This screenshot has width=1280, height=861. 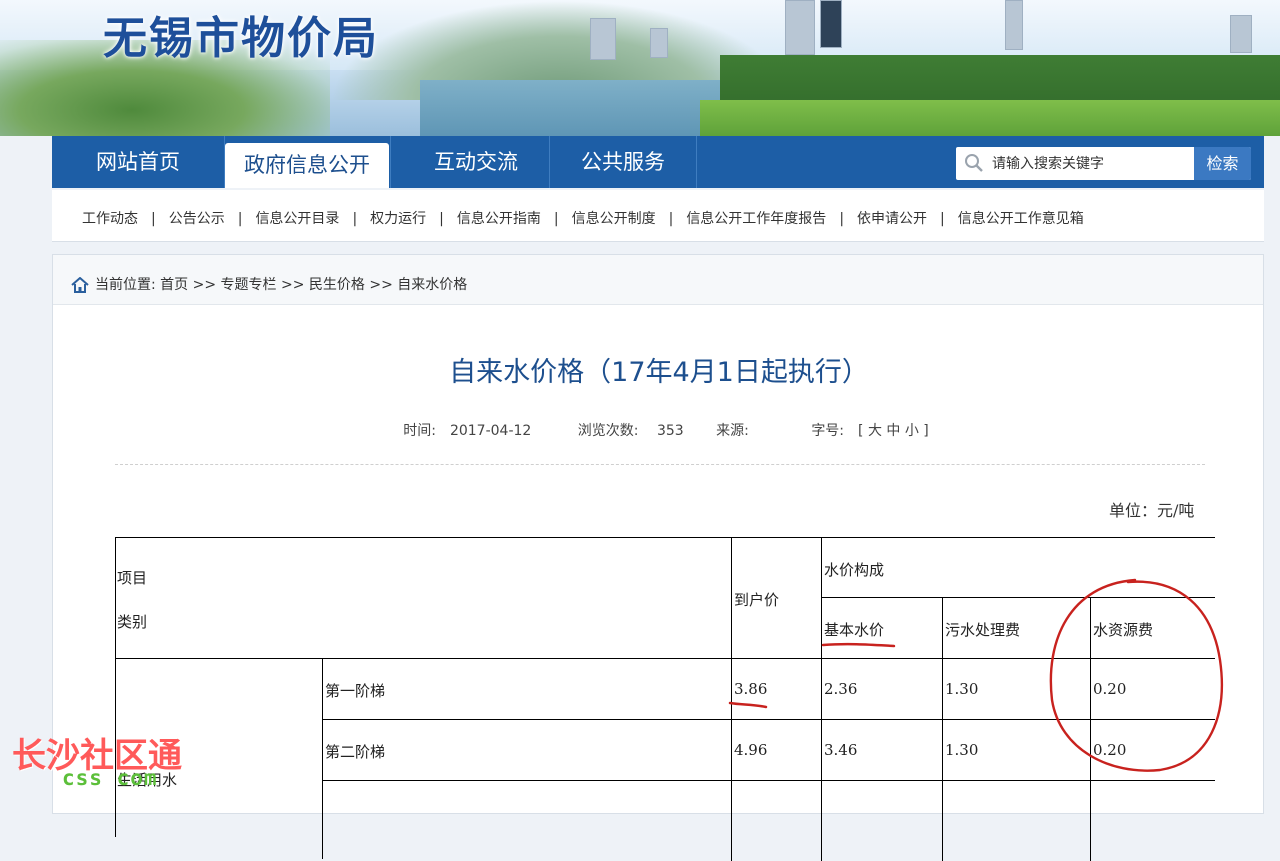 I want to click on sub-nav-item: 信息公开工作年度报告, so click(x=756, y=219).